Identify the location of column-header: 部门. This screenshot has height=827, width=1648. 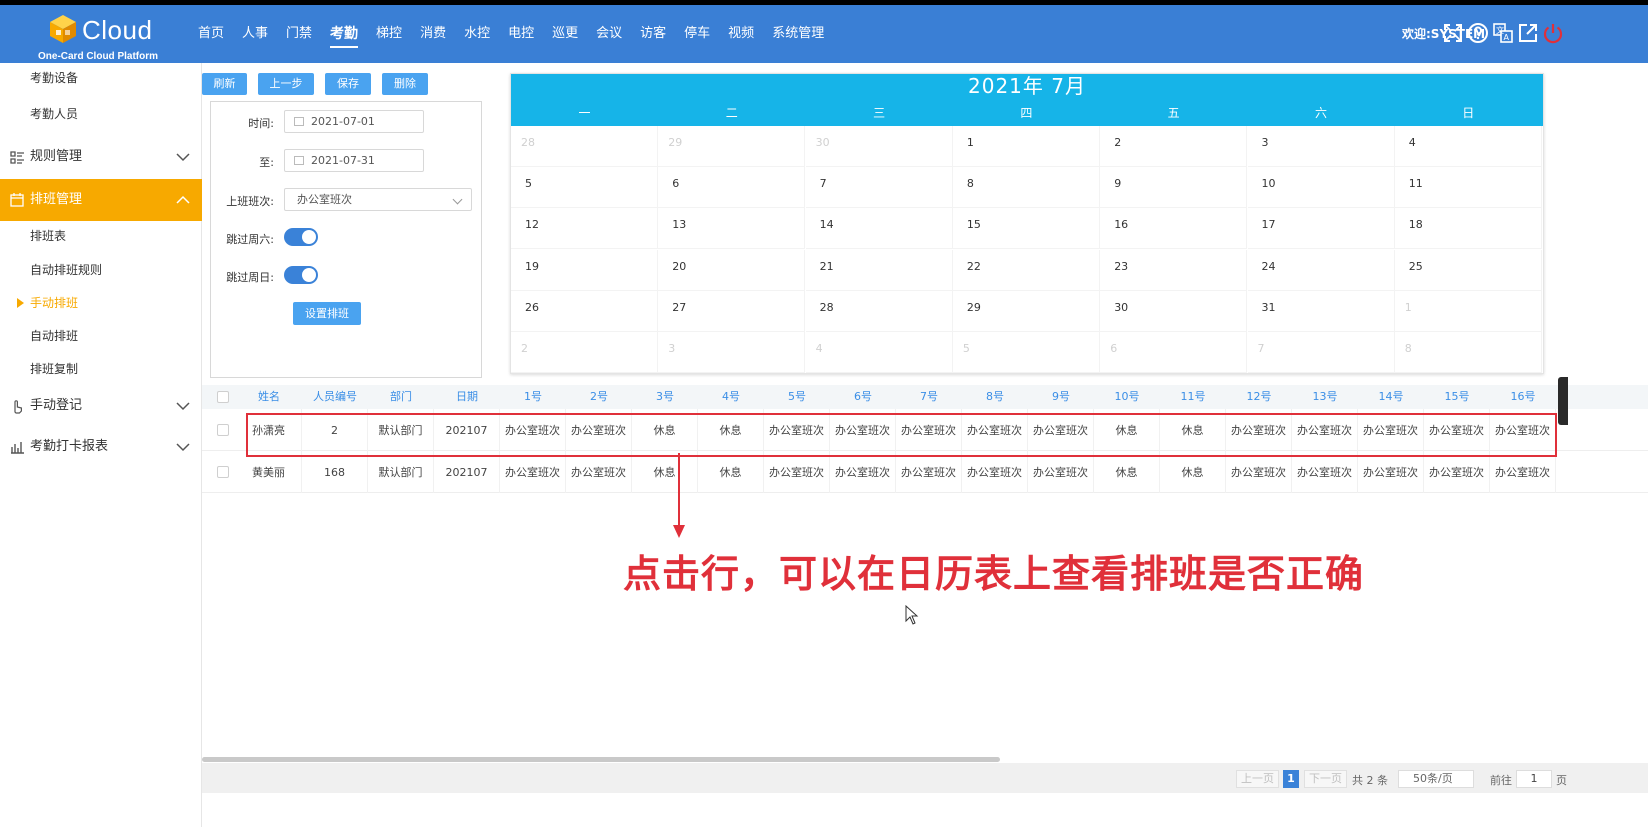
(401, 396).